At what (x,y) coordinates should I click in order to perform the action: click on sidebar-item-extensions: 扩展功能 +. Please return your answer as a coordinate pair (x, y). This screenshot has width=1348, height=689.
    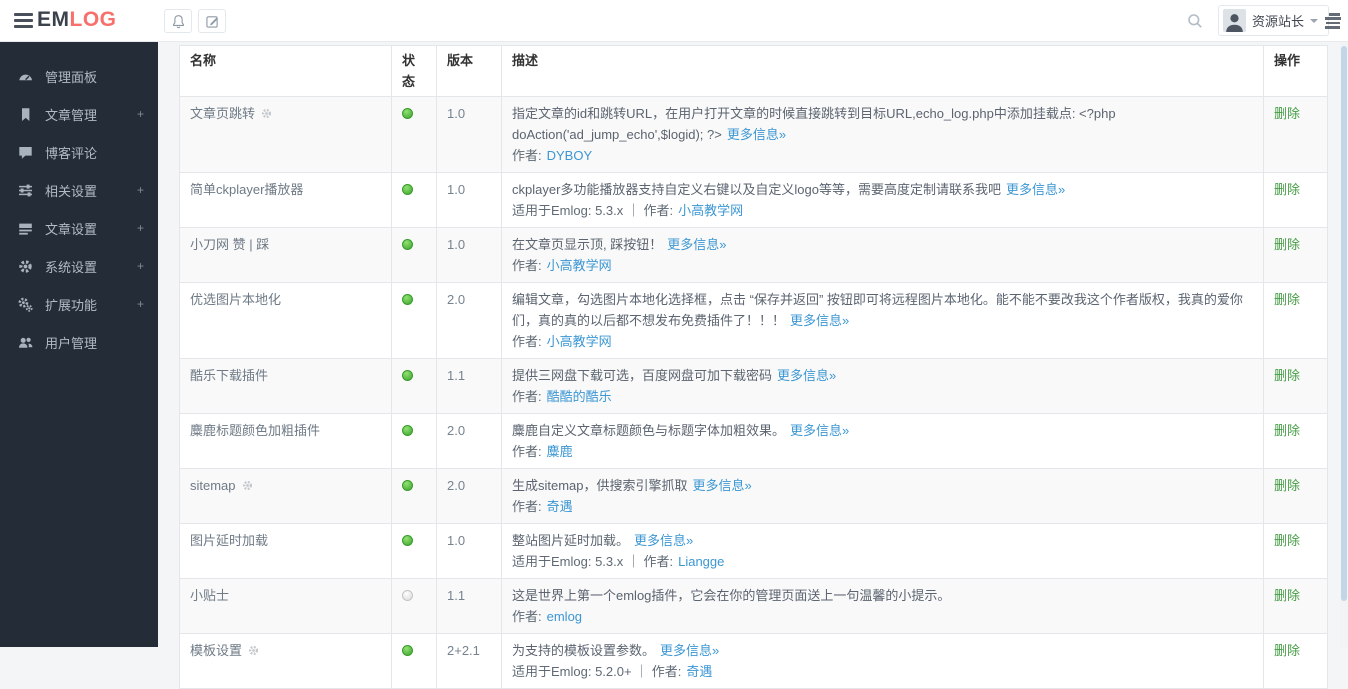
    Looking at the image, I should click on (79, 304).